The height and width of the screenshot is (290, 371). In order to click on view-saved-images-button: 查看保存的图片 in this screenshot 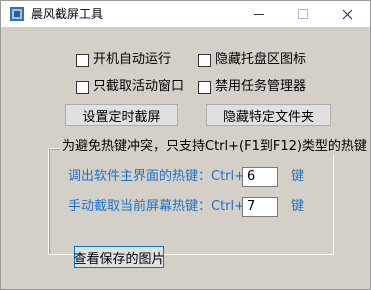, I will do `click(119, 257)`.